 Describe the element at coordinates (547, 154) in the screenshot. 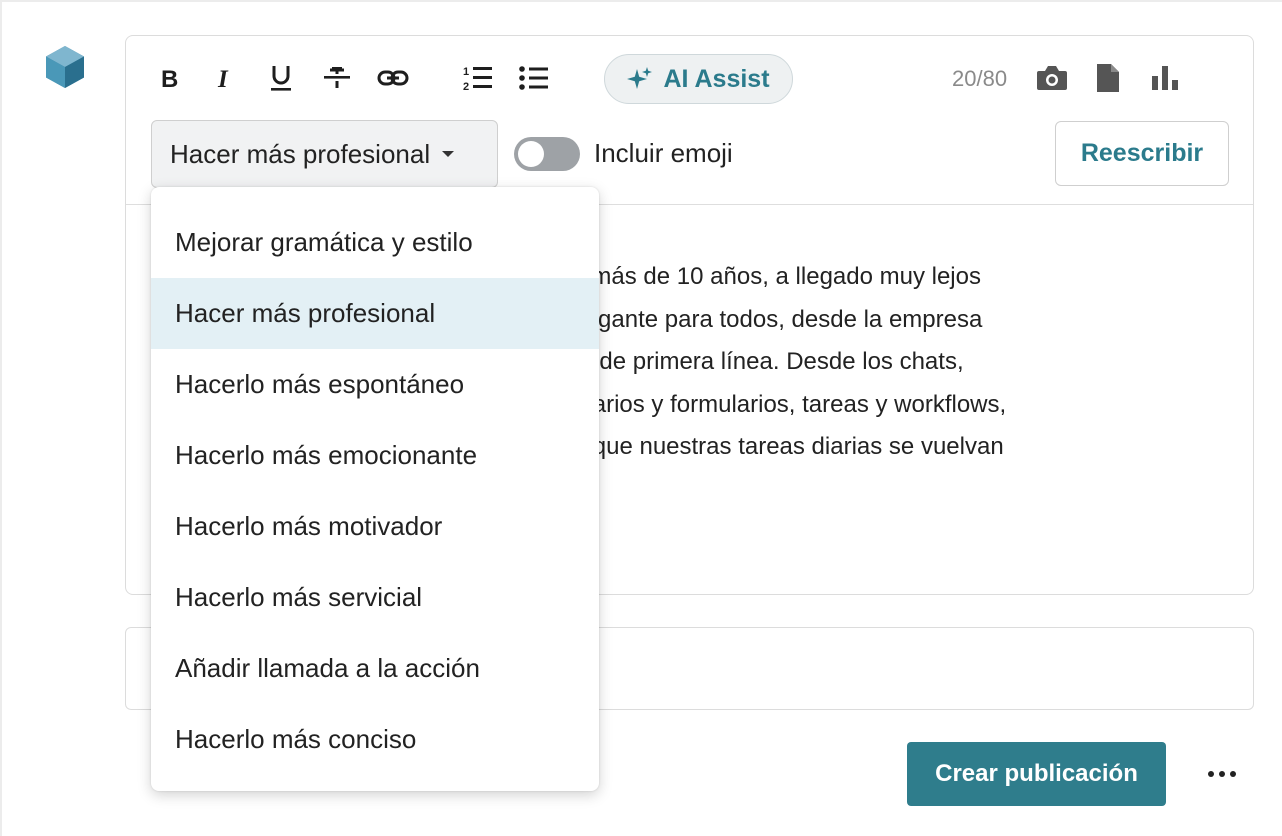

I see `emoji-toggle` at that location.